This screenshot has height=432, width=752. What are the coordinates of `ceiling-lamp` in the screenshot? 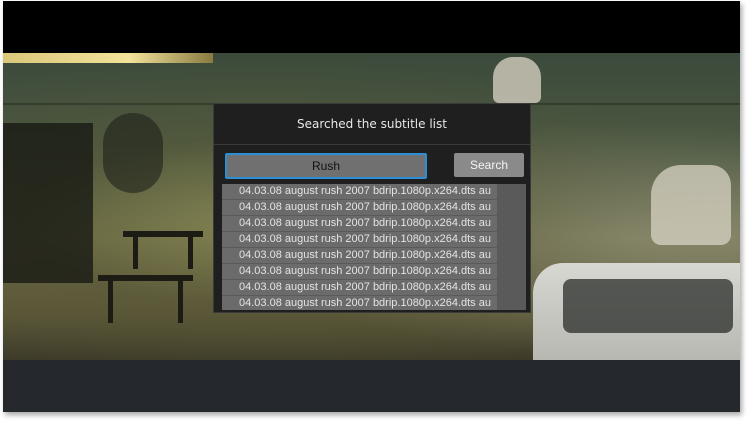 It's located at (108, 58).